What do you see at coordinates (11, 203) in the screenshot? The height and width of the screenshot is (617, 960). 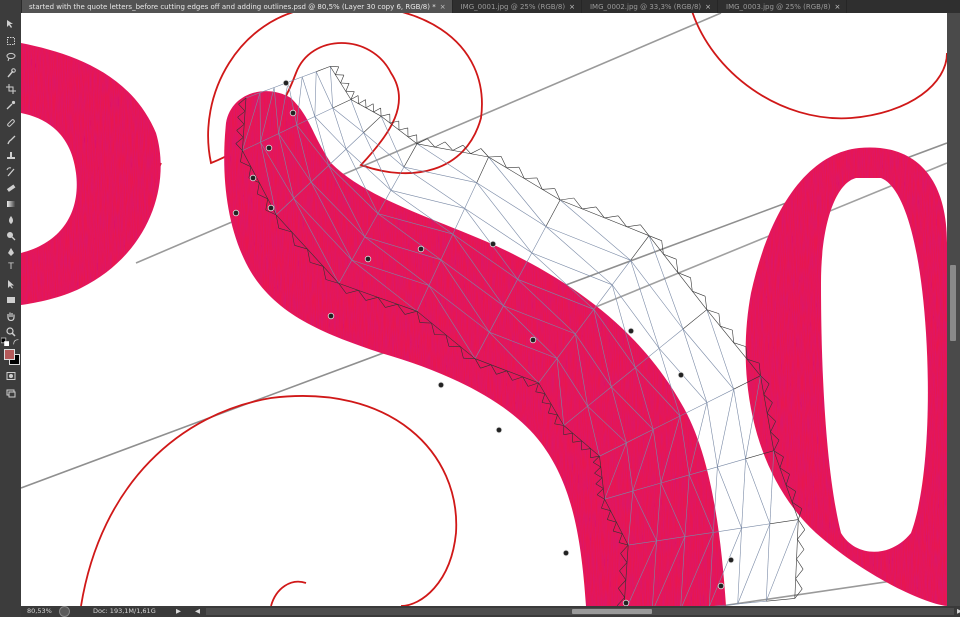 I see `gradient-tool-icon` at bounding box center [11, 203].